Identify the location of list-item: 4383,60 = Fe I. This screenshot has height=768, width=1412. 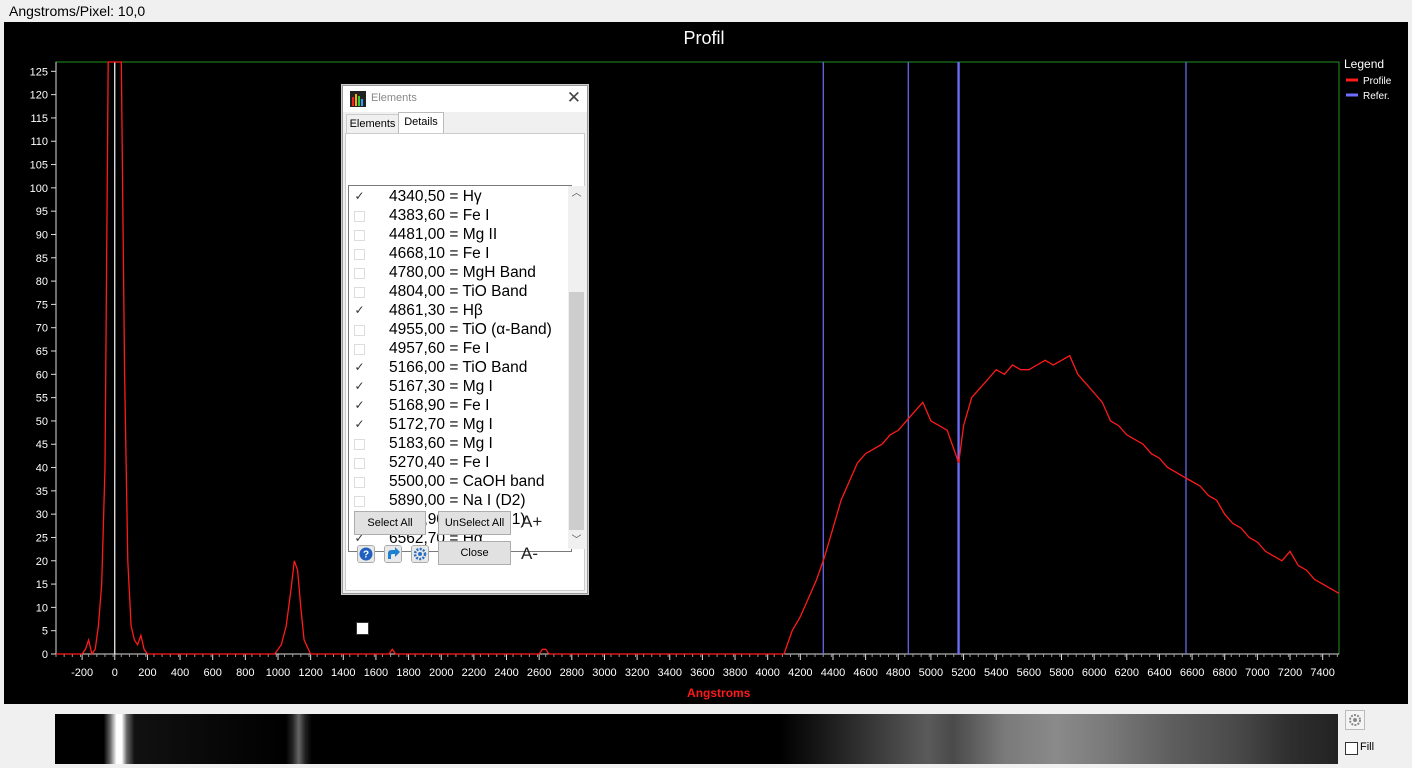
(459, 216).